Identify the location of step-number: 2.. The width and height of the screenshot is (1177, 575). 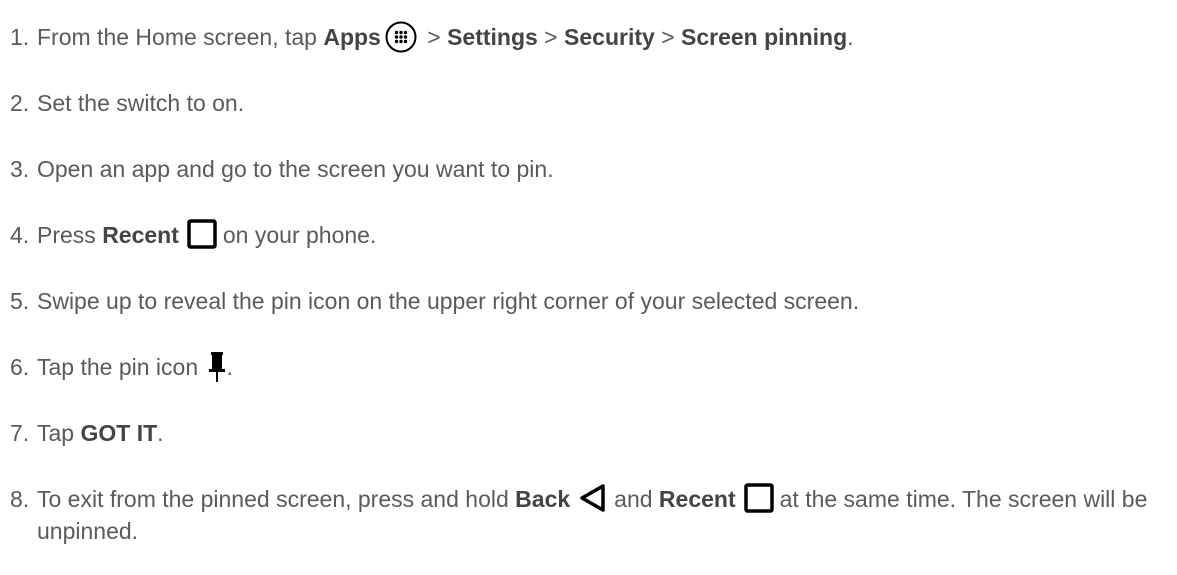
(20, 103).